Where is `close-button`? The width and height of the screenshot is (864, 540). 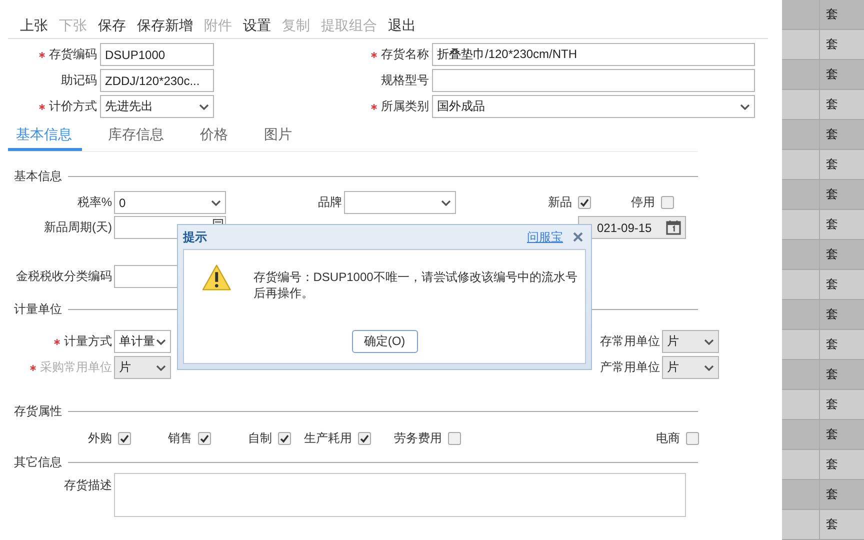
close-button is located at coordinates (578, 237).